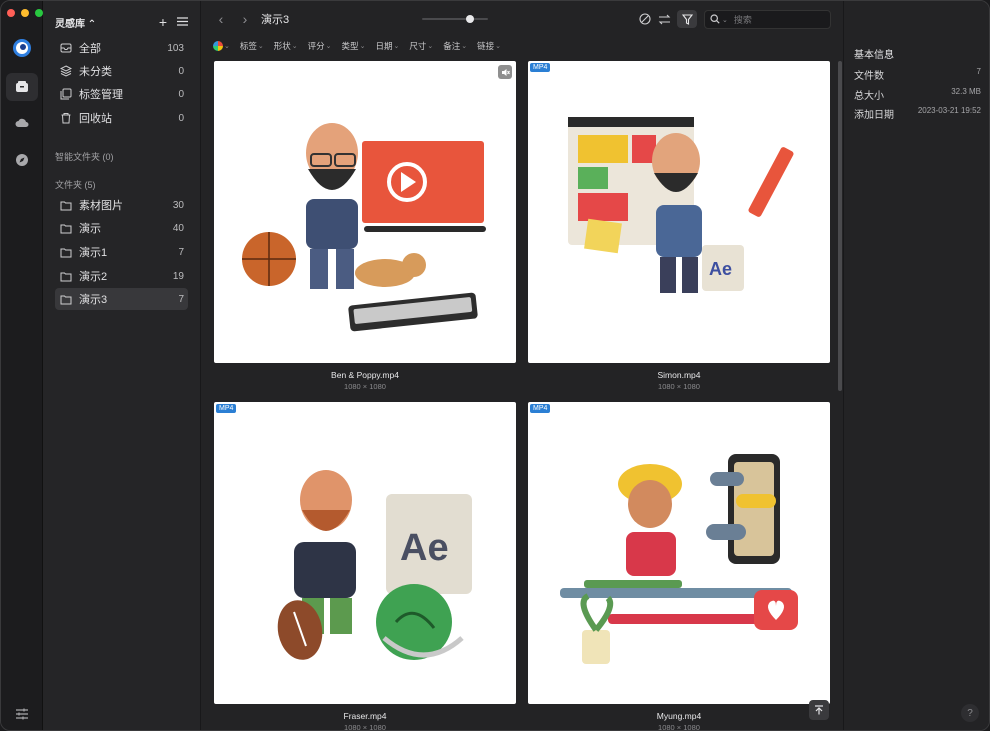 The width and height of the screenshot is (990, 731). What do you see at coordinates (178, 205) in the screenshot?
I see `folder-count: 30` at bounding box center [178, 205].